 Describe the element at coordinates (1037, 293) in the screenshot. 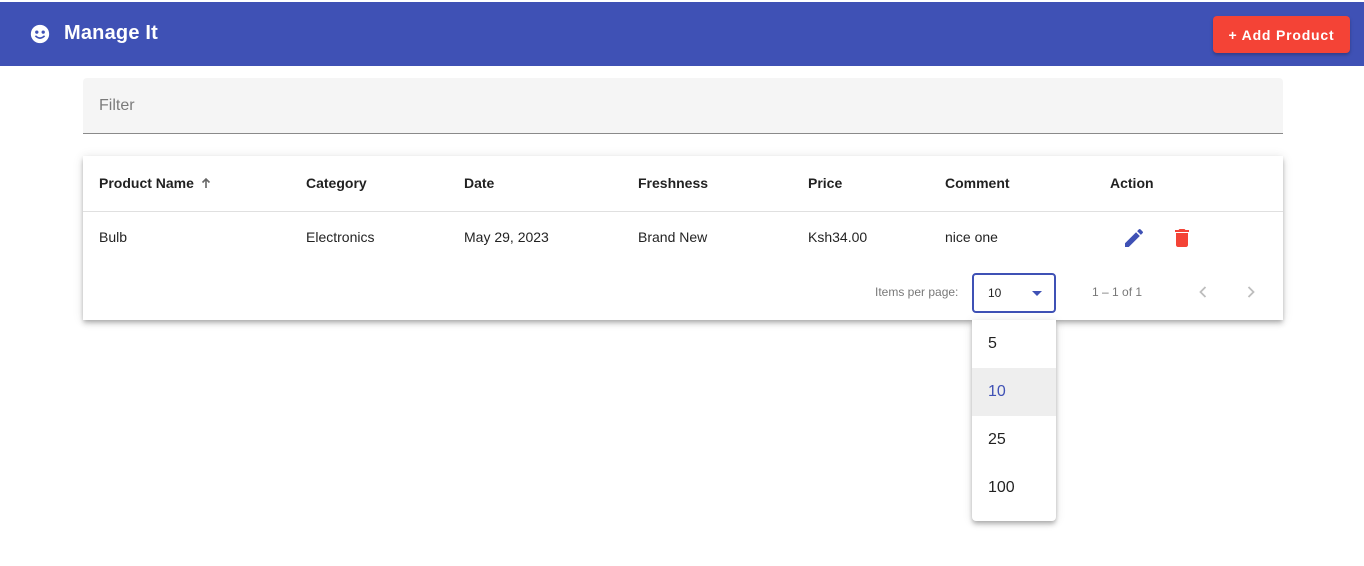

I see `dropdown-arrow-icon` at that location.